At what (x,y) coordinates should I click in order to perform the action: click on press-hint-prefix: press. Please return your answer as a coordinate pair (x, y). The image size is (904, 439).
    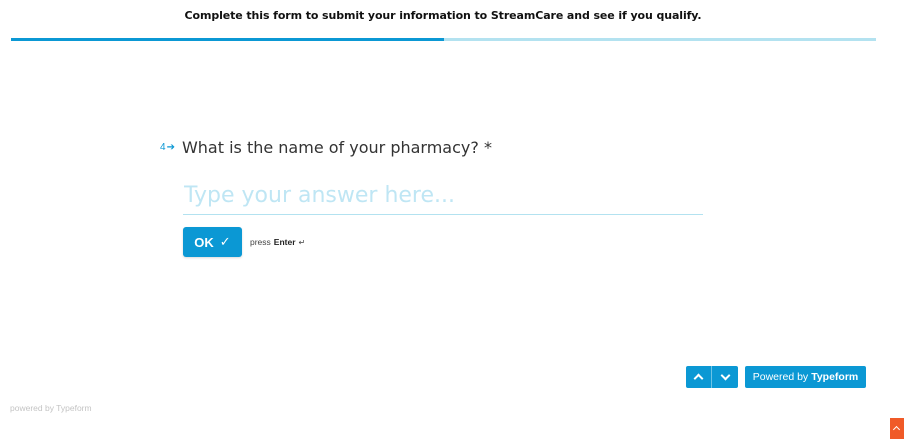
    Looking at the image, I should click on (260, 242).